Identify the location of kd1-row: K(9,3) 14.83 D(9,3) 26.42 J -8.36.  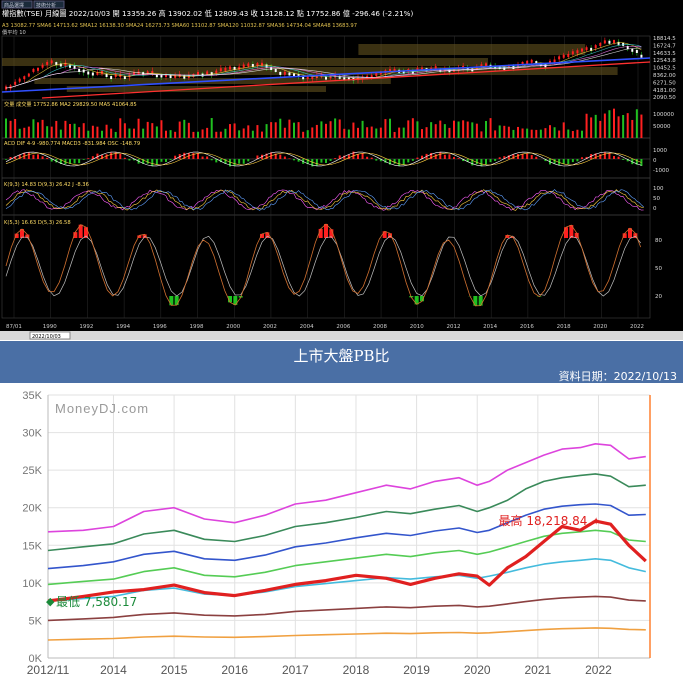
(46, 185).